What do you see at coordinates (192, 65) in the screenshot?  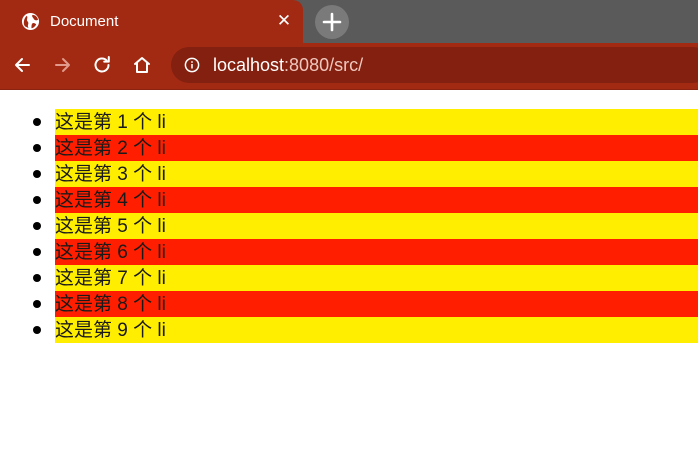 I see `info-icon` at bounding box center [192, 65].